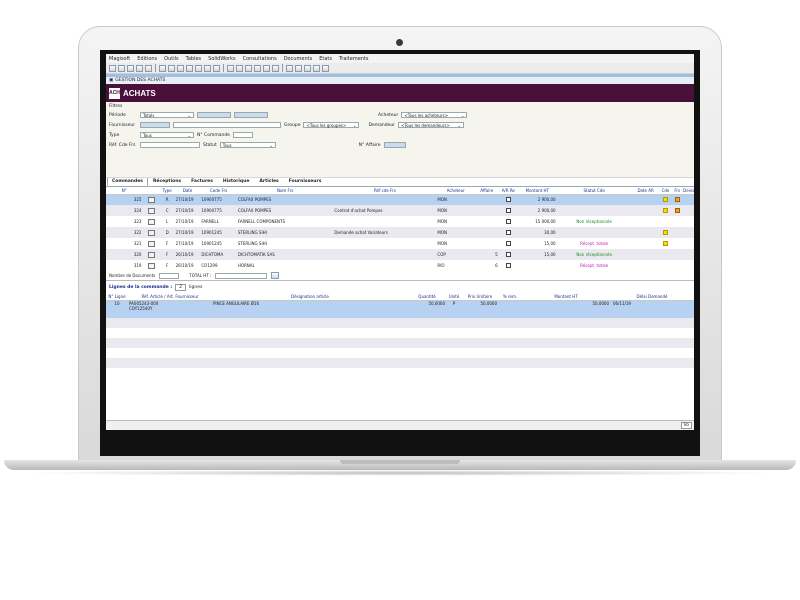  Describe the element at coordinates (266, 68) in the screenshot. I see `doc5-icon` at that location.